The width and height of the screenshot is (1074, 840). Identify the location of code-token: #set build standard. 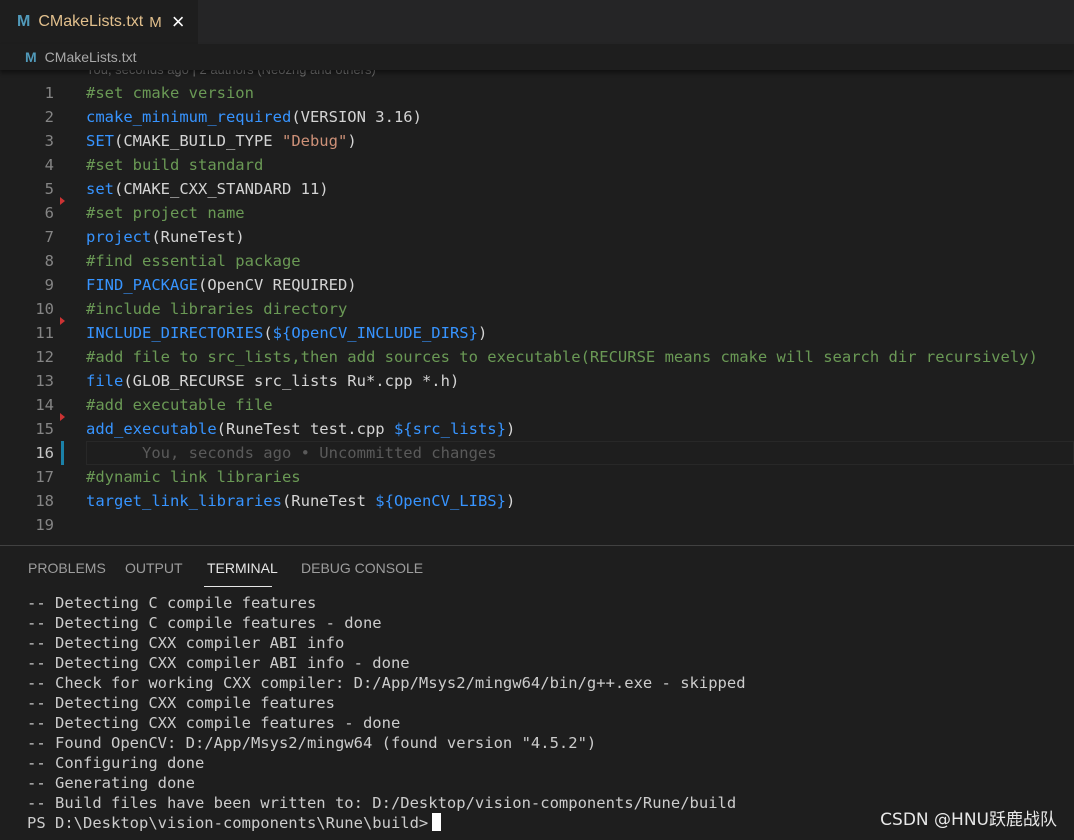
(175, 165).